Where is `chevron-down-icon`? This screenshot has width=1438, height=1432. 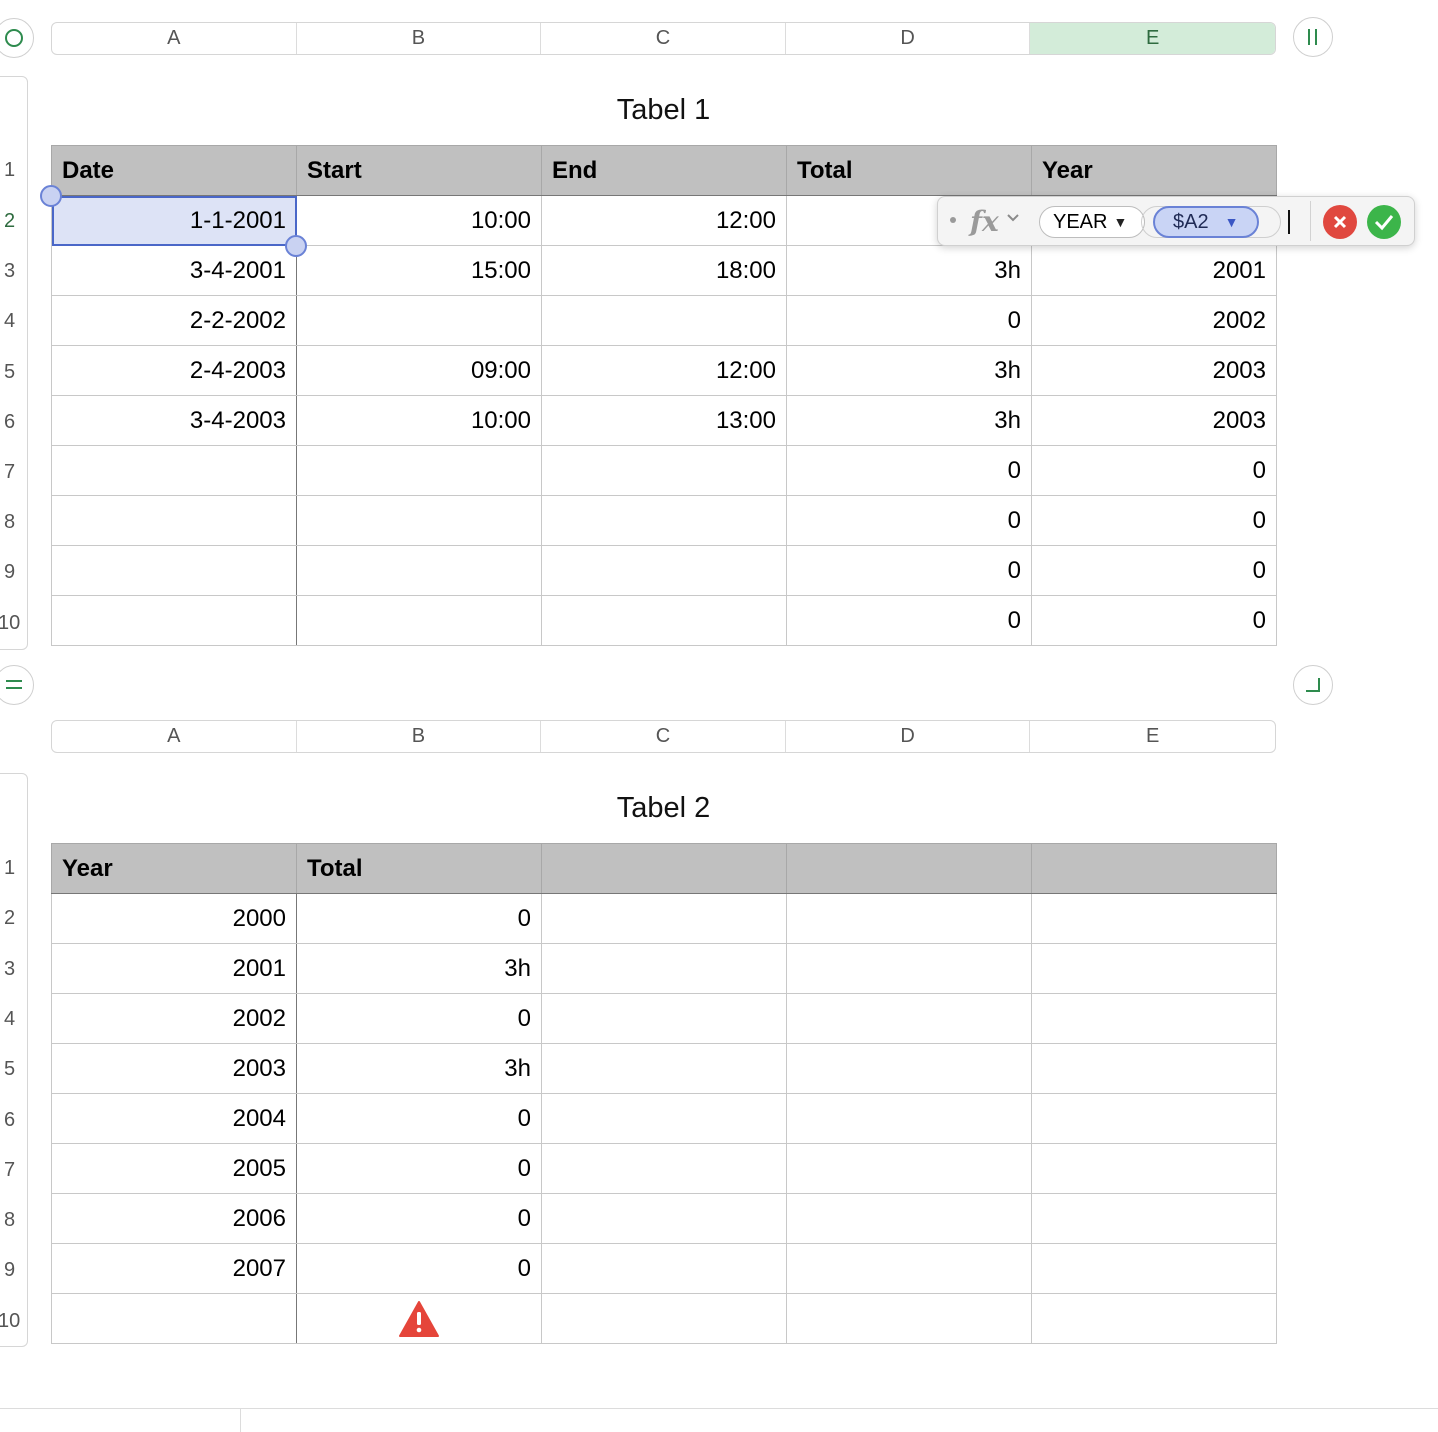 chevron-down-icon is located at coordinates (1013, 220).